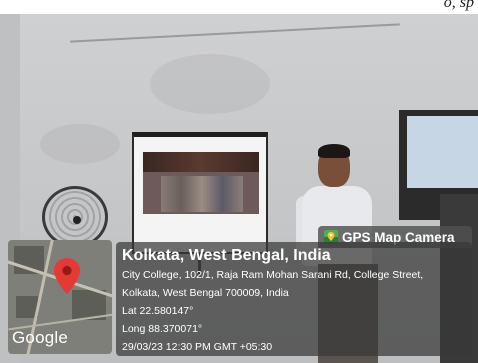 This screenshot has width=478, height=363. Describe the element at coordinates (202, 194) in the screenshot. I see `slide-group-photo` at that location.